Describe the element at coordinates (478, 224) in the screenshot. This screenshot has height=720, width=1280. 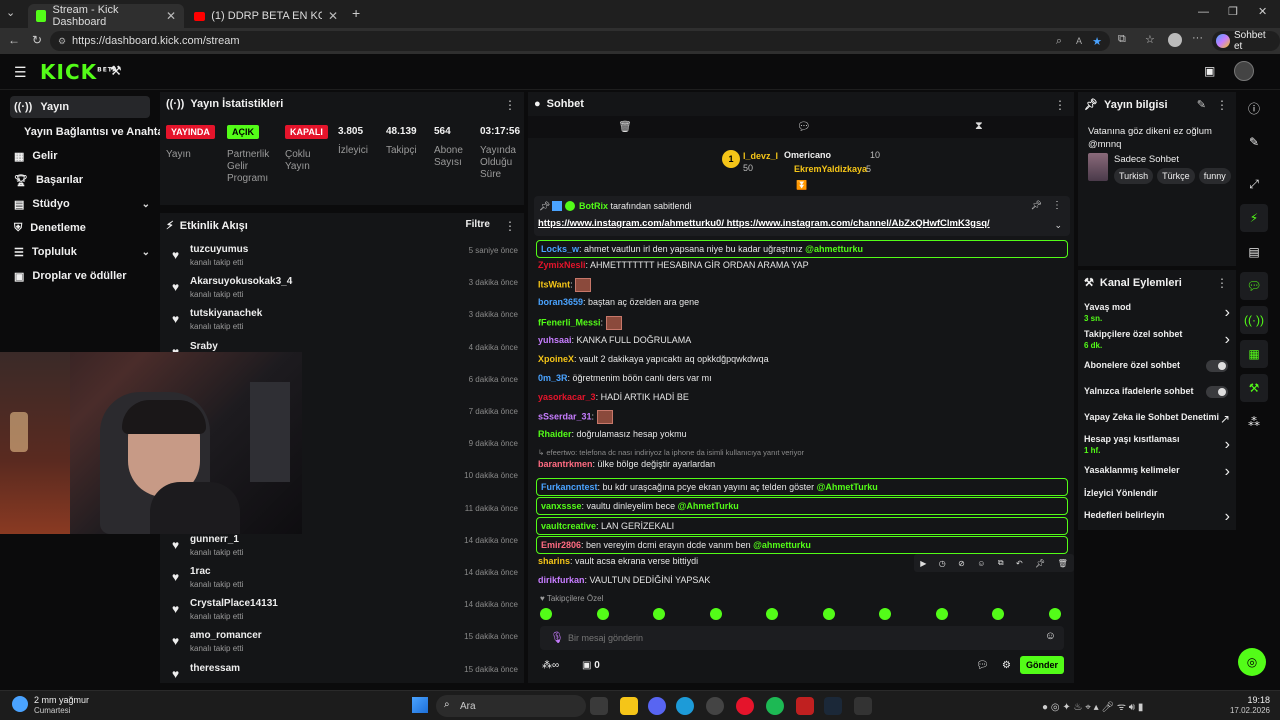
I see `filter-button: Filtre` at that location.